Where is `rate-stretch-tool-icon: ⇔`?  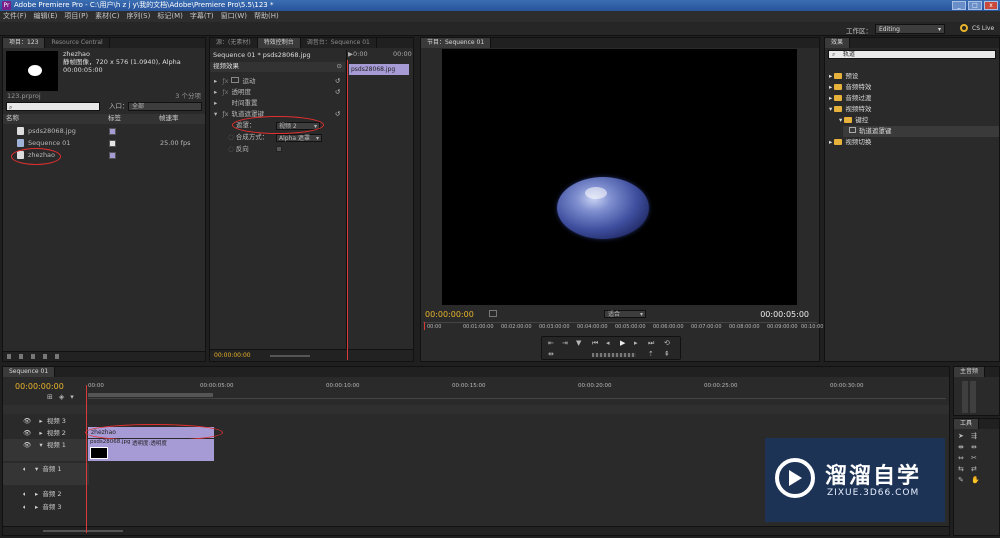 rate-stretch-tool-icon: ⇔ is located at coordinates (963, 458).